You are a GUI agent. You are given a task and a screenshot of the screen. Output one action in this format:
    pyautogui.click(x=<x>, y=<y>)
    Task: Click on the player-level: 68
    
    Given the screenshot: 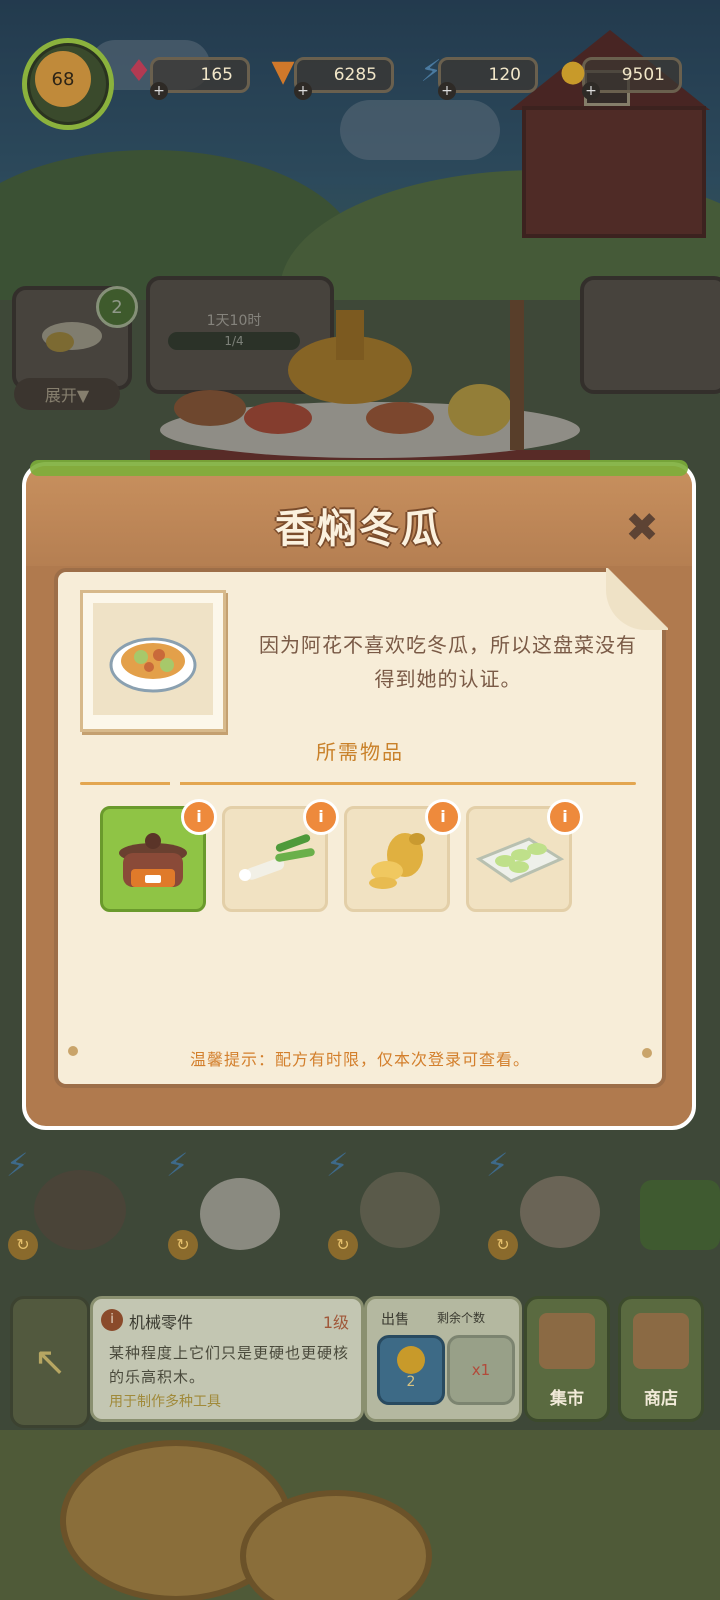 What is the action you would take?
    pyautogui.click(x=68, y=84)
    